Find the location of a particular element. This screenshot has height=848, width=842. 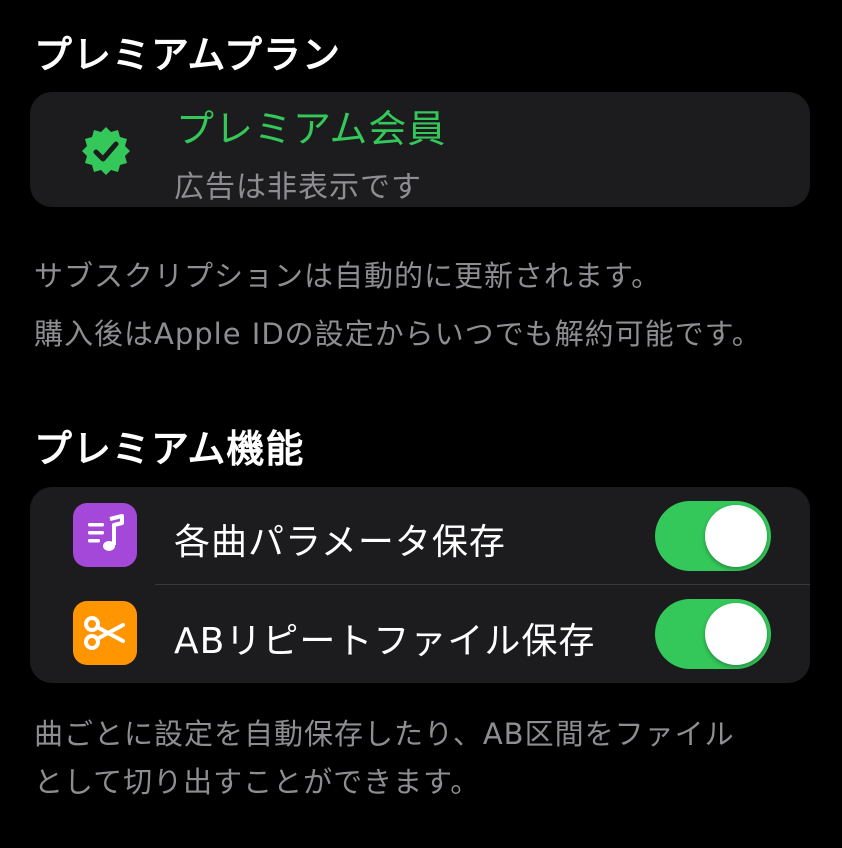

premium-features-section-title: プレミアム機能 is located at coordinates (169, 449).